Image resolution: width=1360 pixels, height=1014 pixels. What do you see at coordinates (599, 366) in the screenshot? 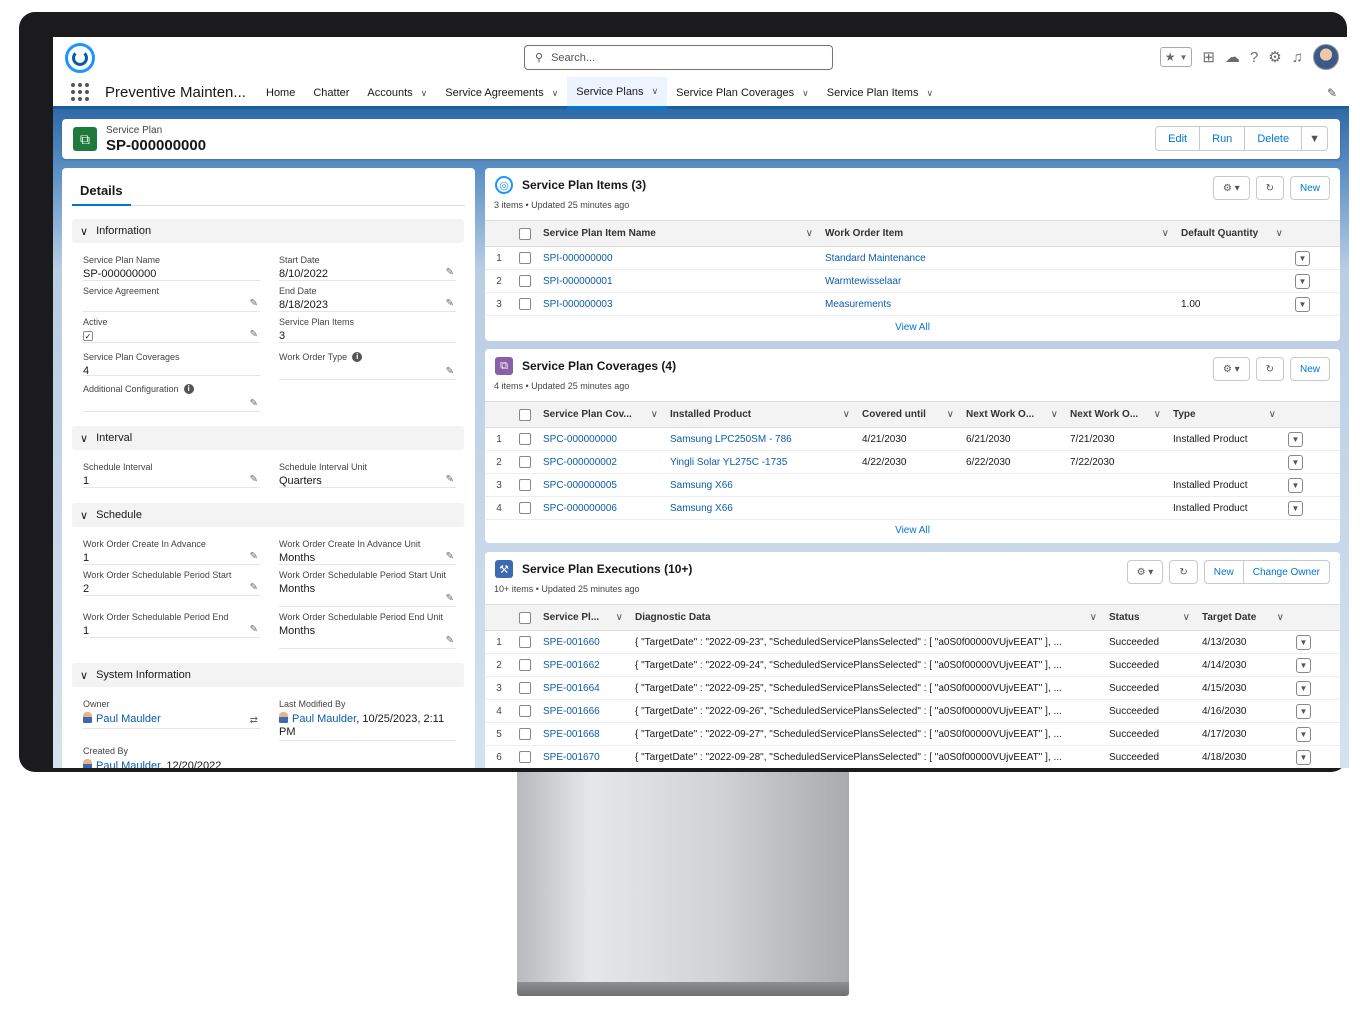
I see `card-title: Service Plan Coverages (4)` at bounding box center [599, 366].